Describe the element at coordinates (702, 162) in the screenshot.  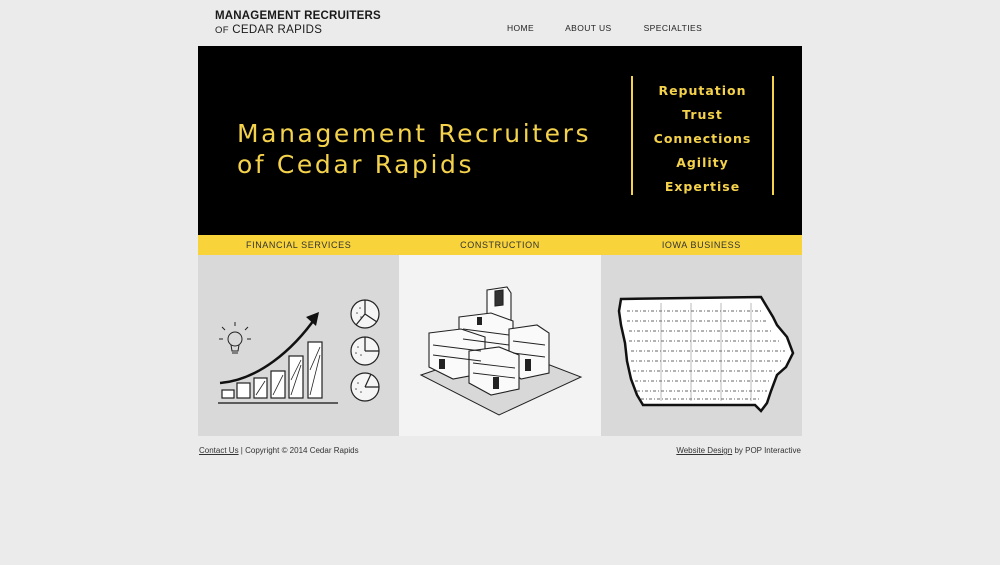
I see `value-item: Agility` at that location.